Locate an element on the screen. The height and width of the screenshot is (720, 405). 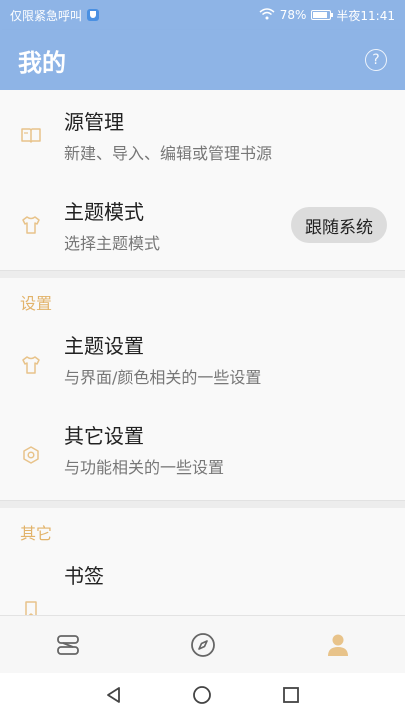
help-icon: ? is located at coordinates (376, 60).